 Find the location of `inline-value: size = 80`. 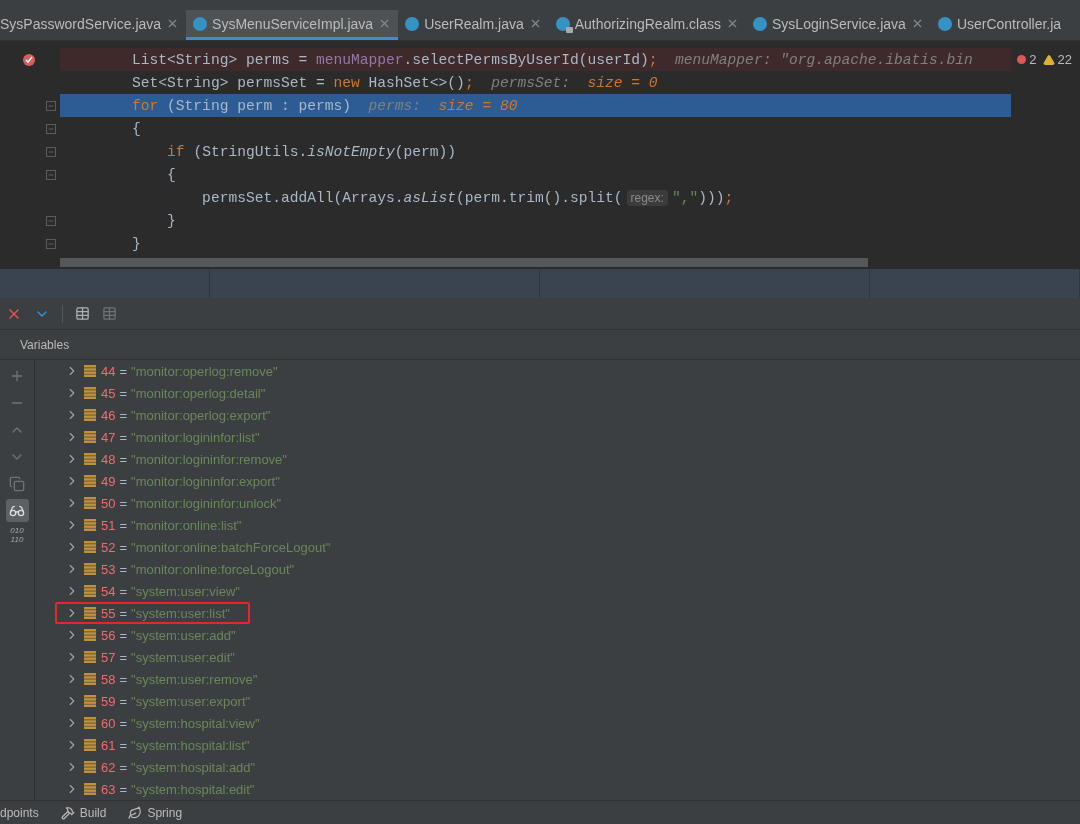

inline-value: size = 80 is located at coordinates (478, 105).